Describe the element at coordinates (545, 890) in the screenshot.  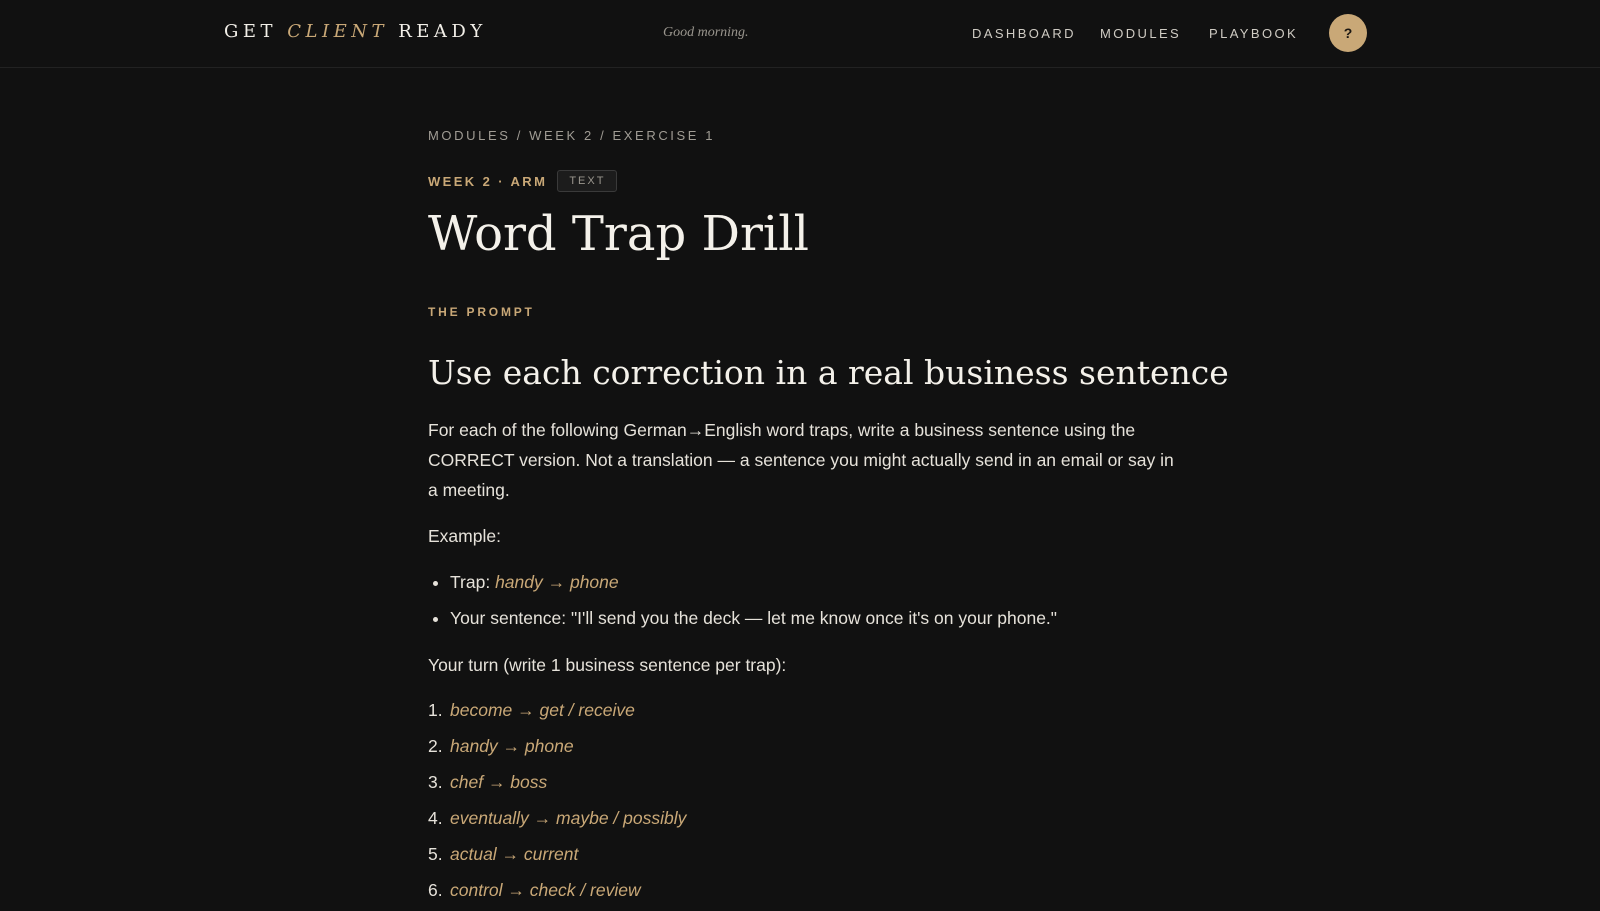
I see `trap-text: control → check / review` at that location.